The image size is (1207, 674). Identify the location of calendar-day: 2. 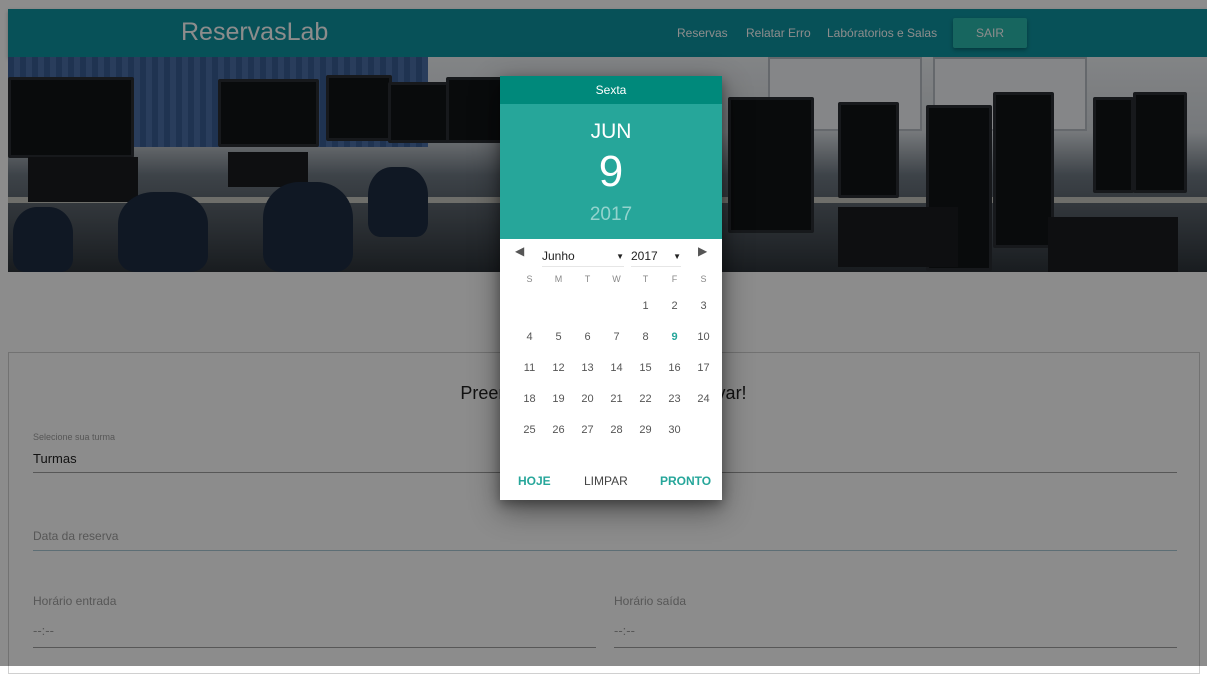
(674, 305).